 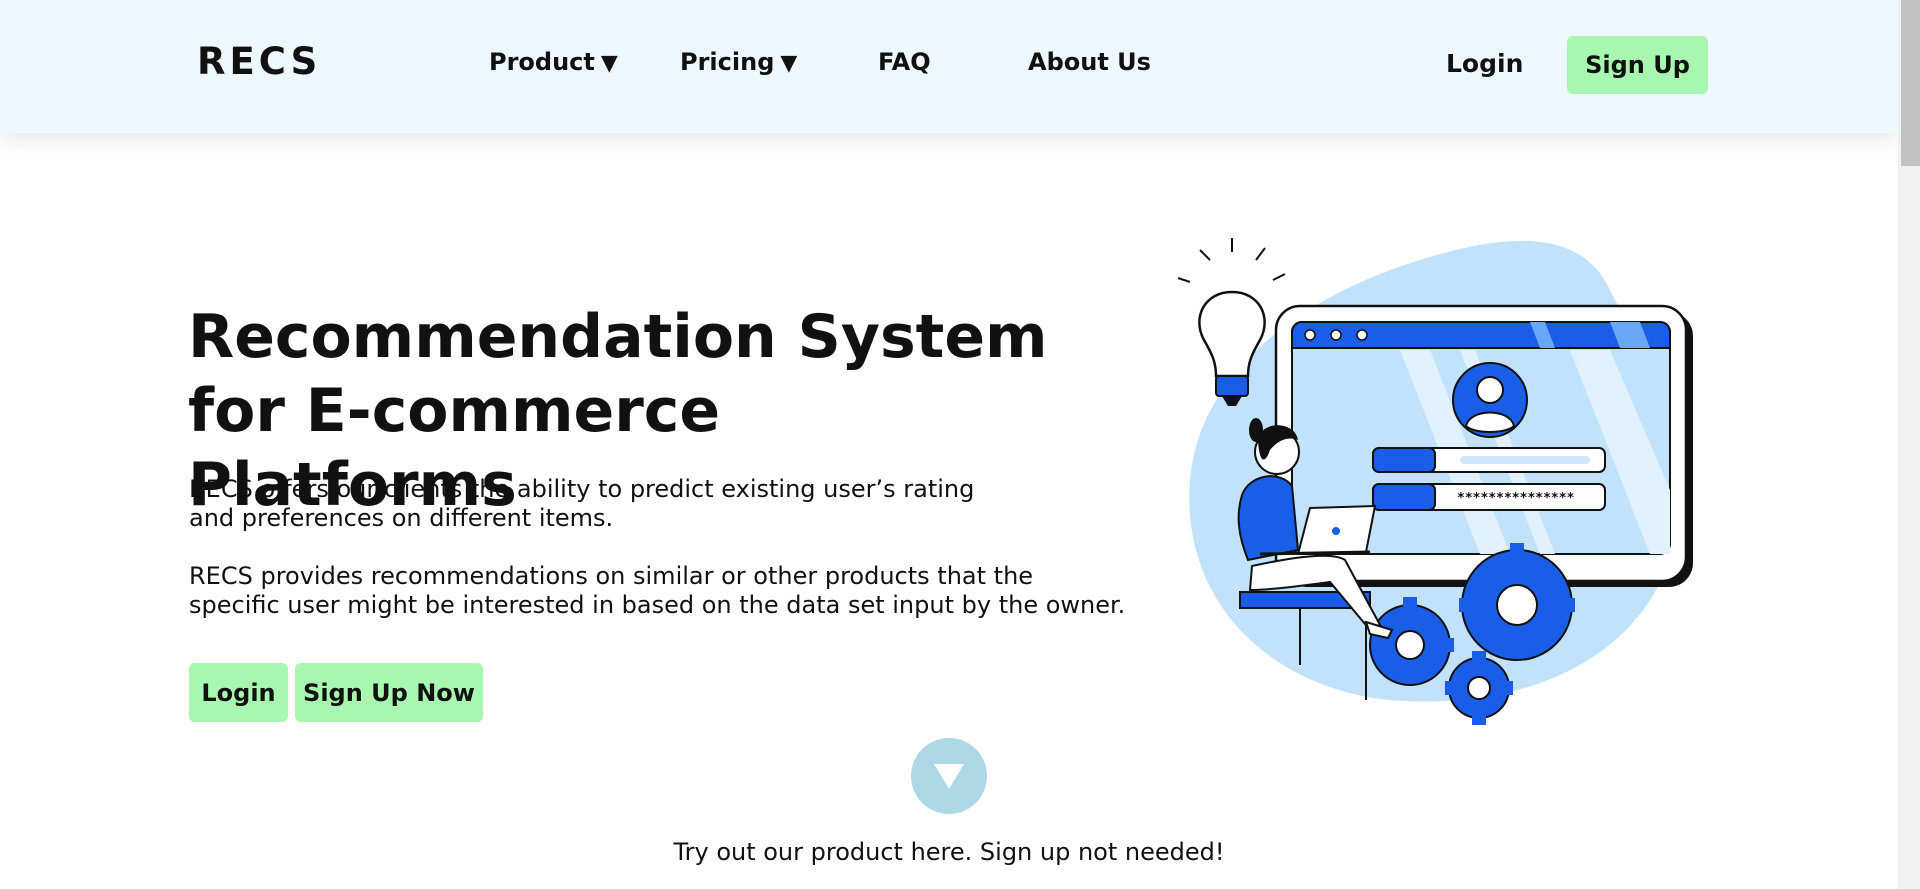 I want to click on nav-faq: FAQ, so click(x=904, y=62).